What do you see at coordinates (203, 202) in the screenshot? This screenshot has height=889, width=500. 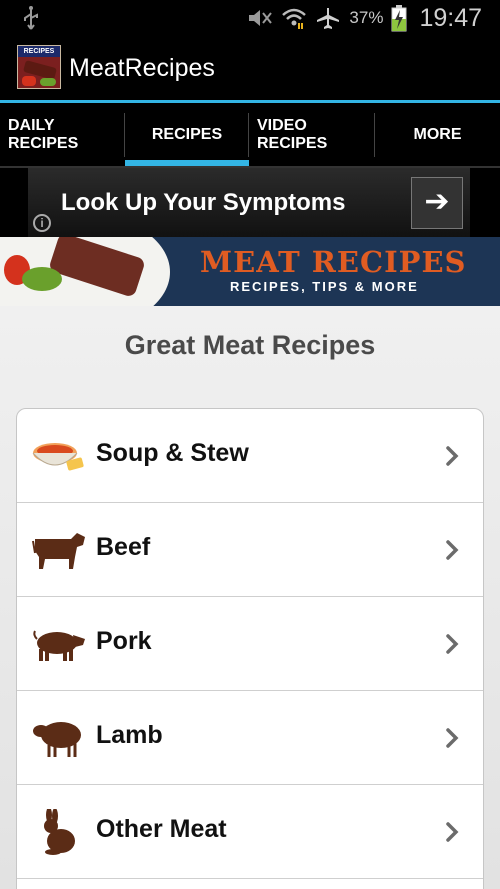 I see `ad-text: Look Up Your Symptoms` at bounding box center [203, 202].